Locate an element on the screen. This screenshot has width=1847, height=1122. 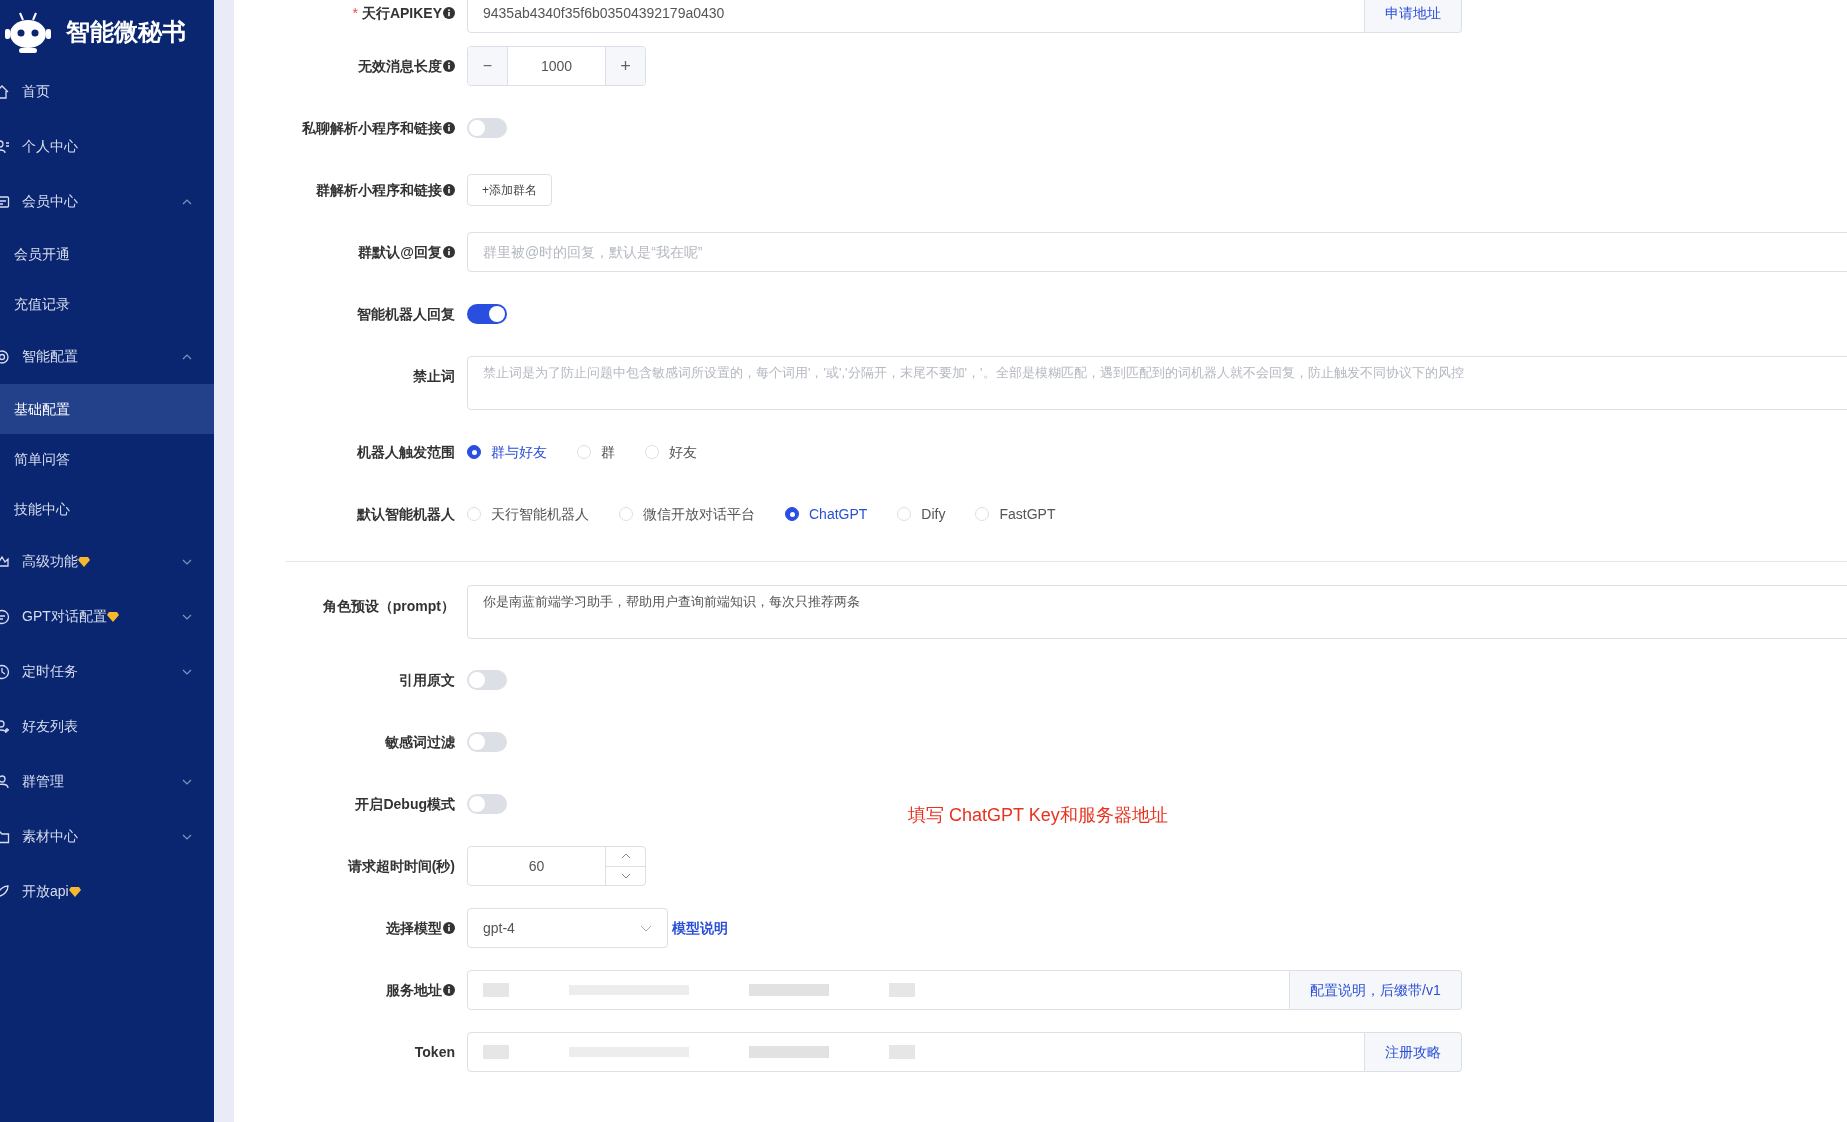
radio-option: 好友 is located at coordinates (671, 452).